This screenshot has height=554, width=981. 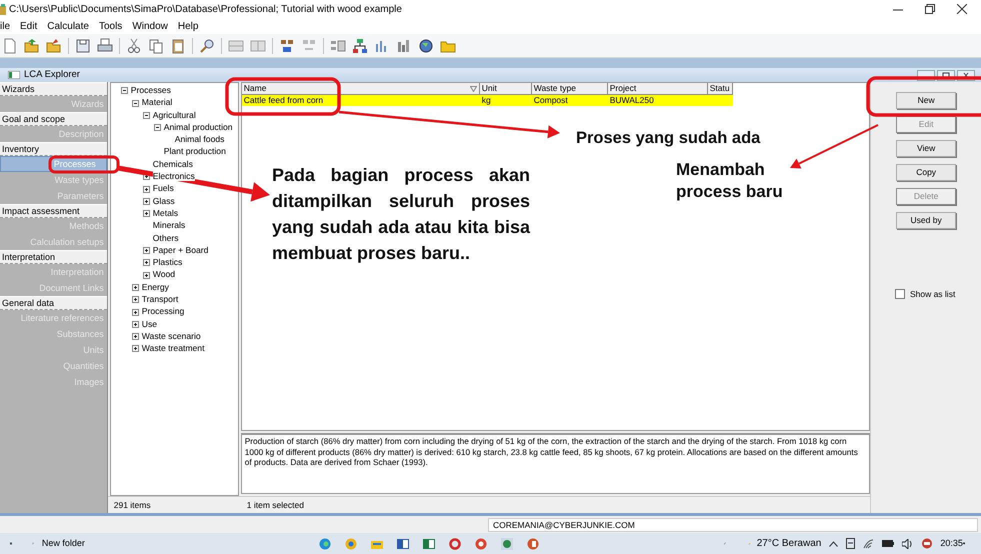 I want to click on tree-item: Energy, so click(x=155, y=287).